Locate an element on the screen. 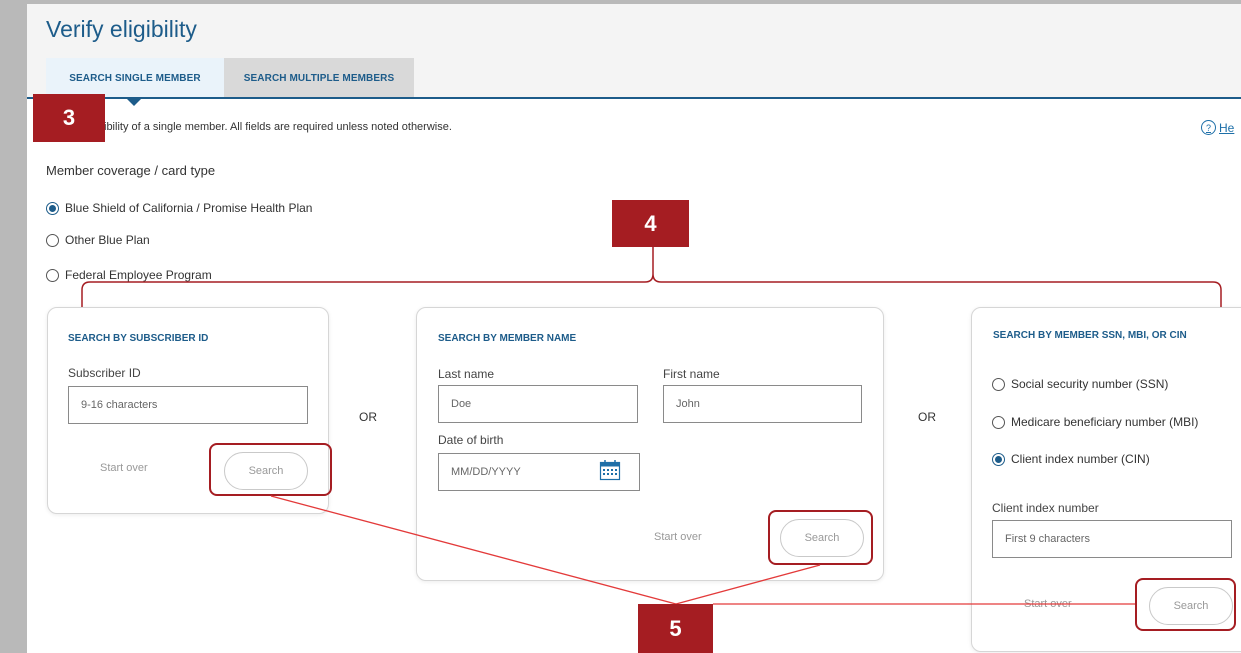 Image resolution: width=1241 pixels, height=653 pixels. client-index-number-input: First 9 characters is located at coordinates (1112, 539).